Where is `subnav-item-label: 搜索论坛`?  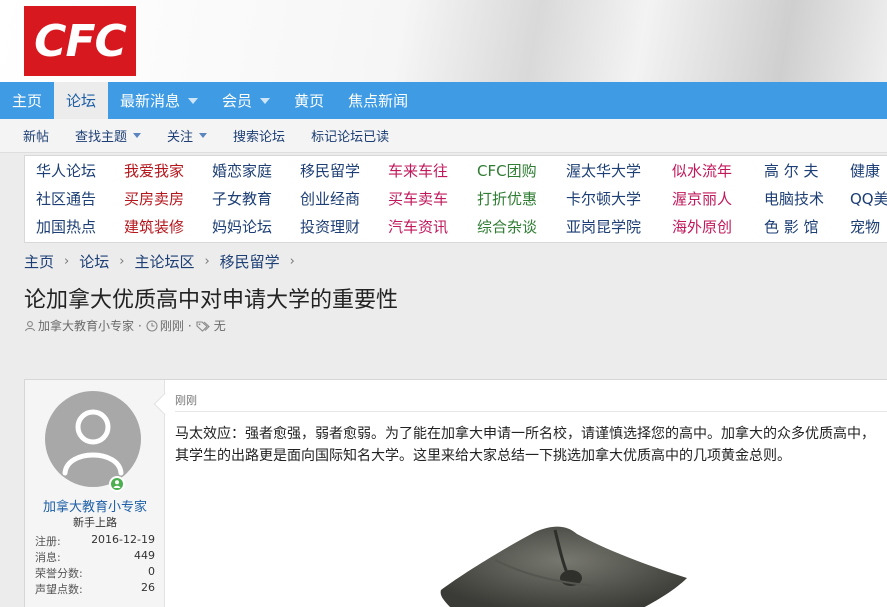
subnav-item-label: 搜索论坛 is located at coordinates (259, 137).